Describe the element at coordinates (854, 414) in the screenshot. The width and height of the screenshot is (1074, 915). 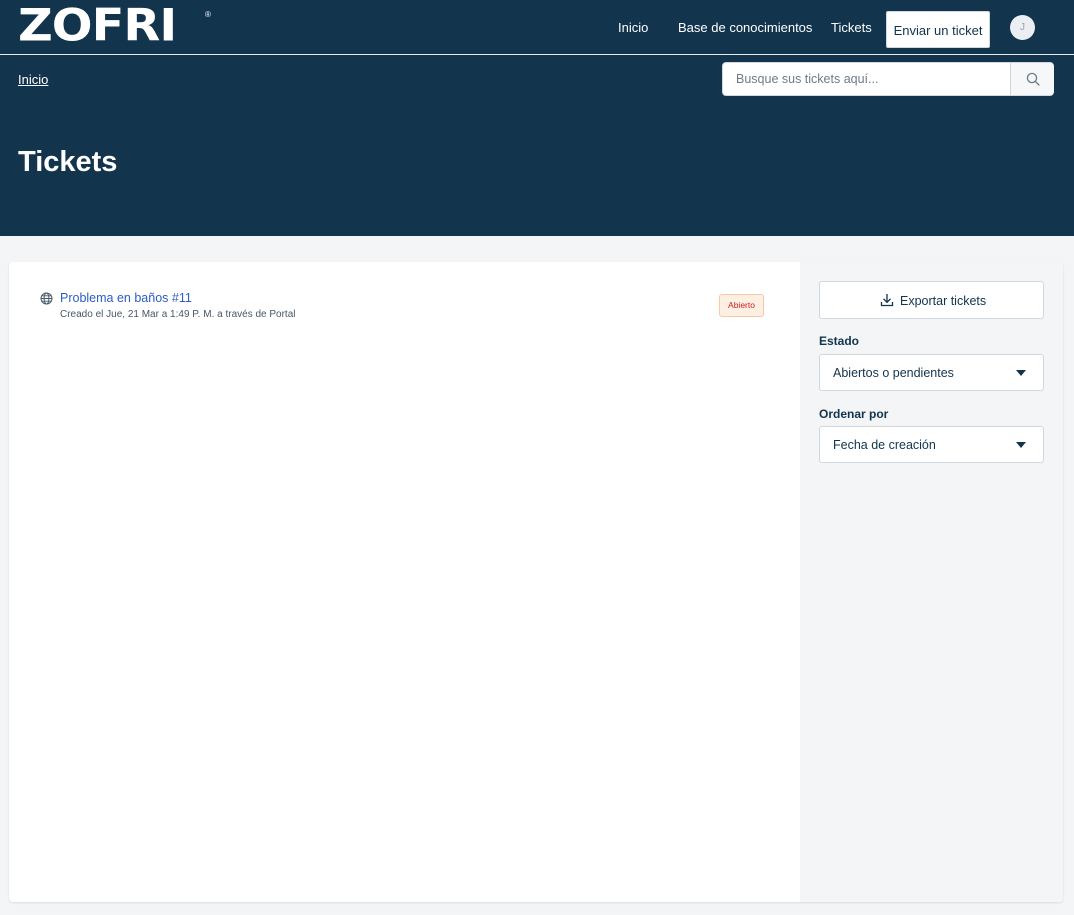
I see `ordenar-label: Ordenar por` at that location.